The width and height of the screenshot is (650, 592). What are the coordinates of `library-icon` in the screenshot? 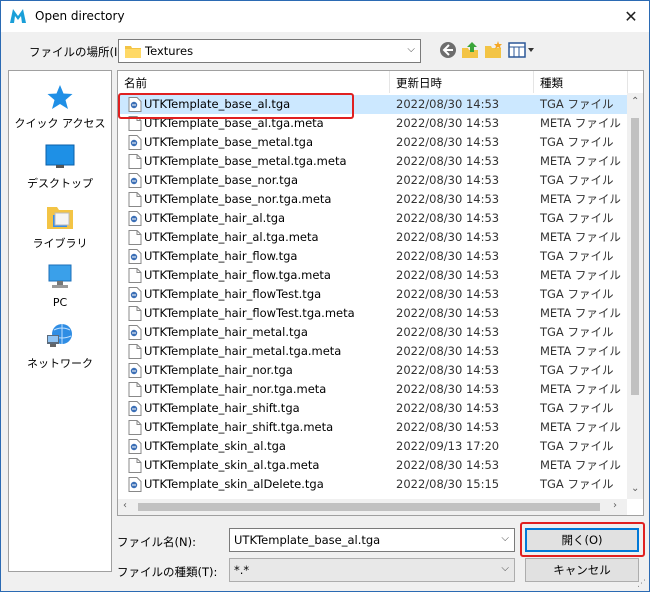 It's located at (60, 218).